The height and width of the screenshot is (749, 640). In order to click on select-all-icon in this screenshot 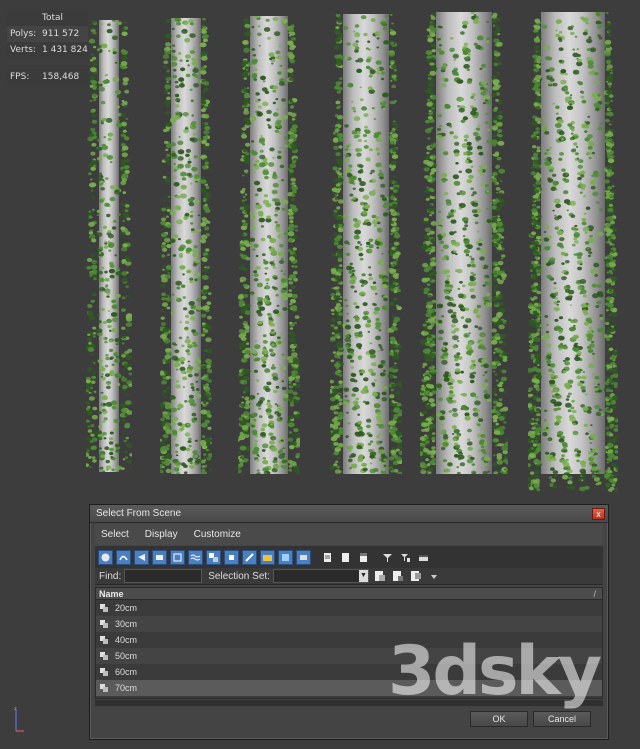, I will do `click(379, 576)`.